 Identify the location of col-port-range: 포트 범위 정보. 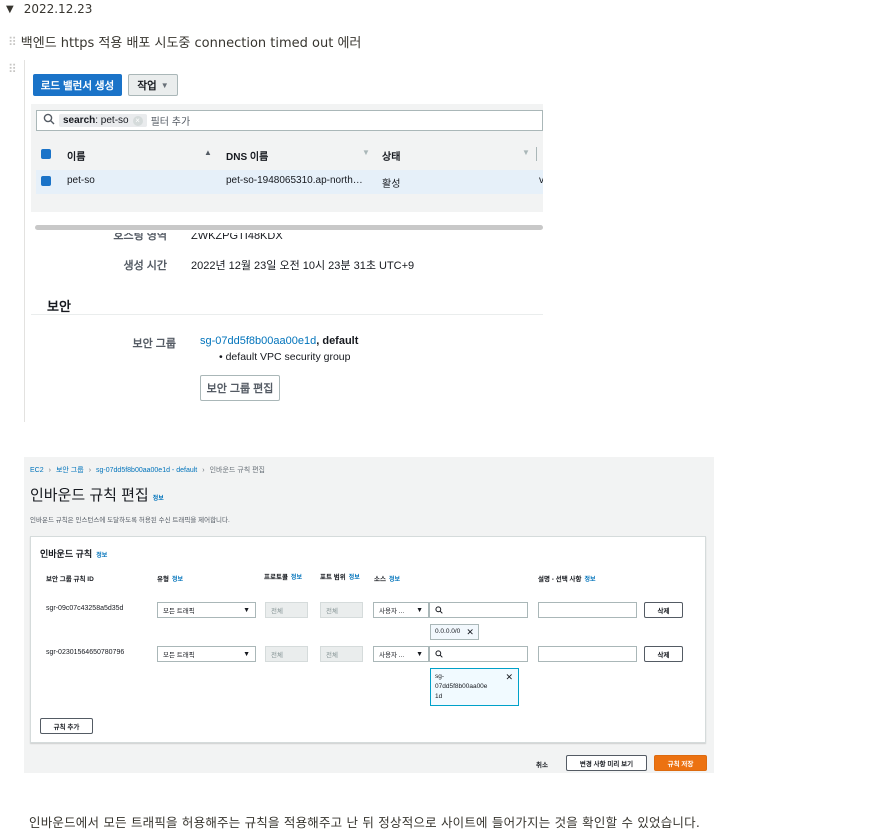
(340, 578).